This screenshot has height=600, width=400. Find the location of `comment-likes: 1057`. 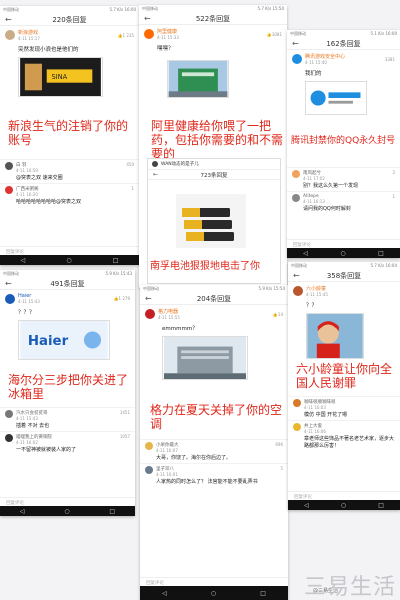

comment-likes: 1057 is located at coordinates (125, 436).